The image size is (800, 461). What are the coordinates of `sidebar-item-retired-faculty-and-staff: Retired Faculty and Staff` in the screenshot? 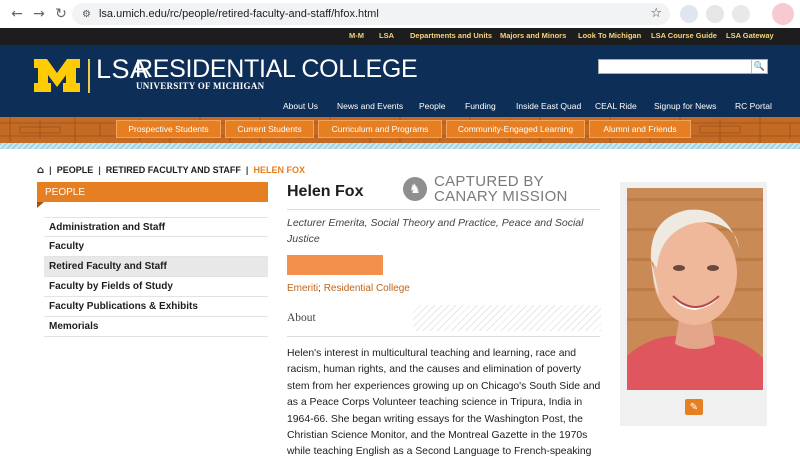 It's located at (156, 267).